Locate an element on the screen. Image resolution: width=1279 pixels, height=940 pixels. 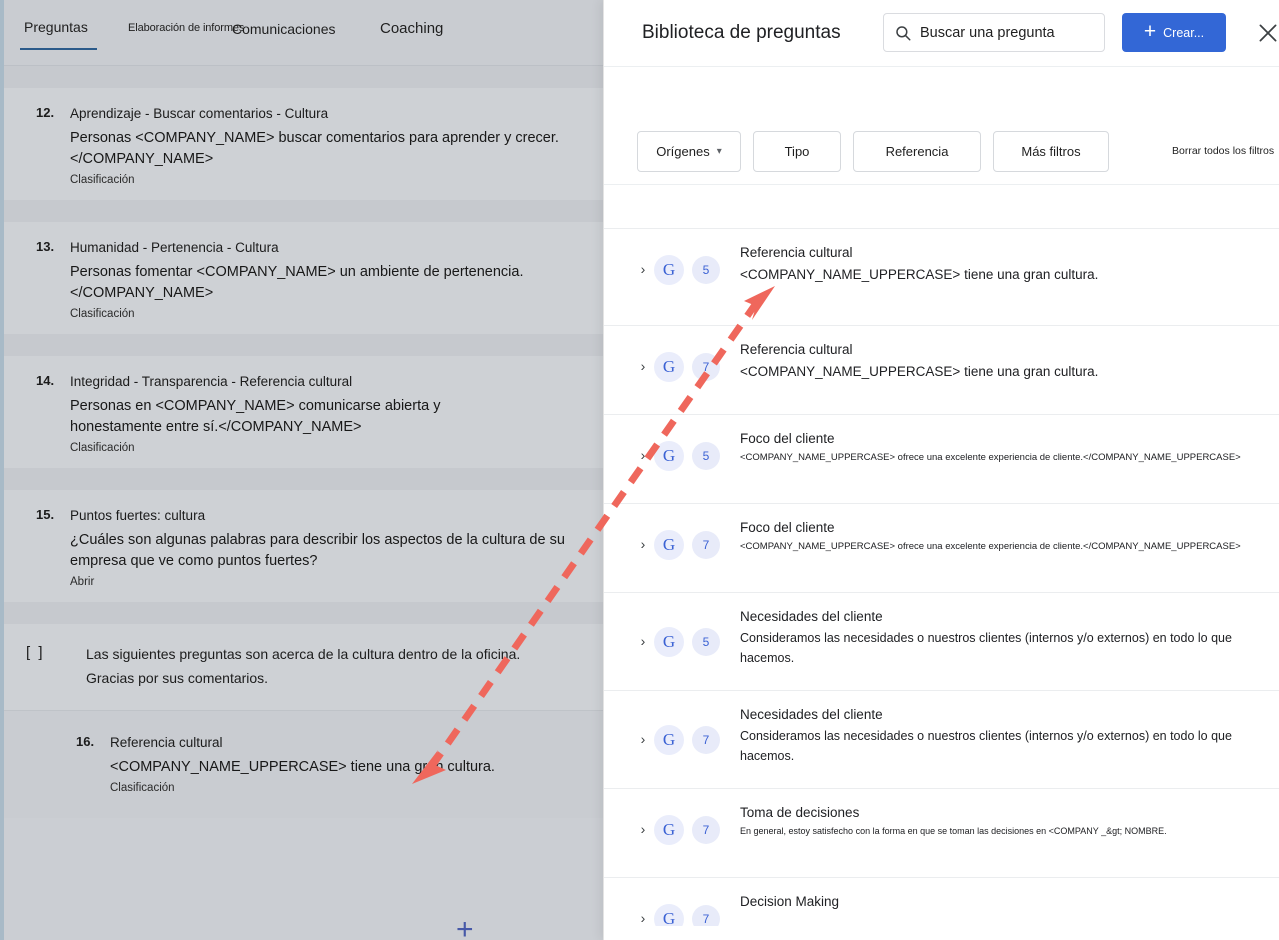
list-item-title: Referencia cultural is located at coordinates (796, 252).